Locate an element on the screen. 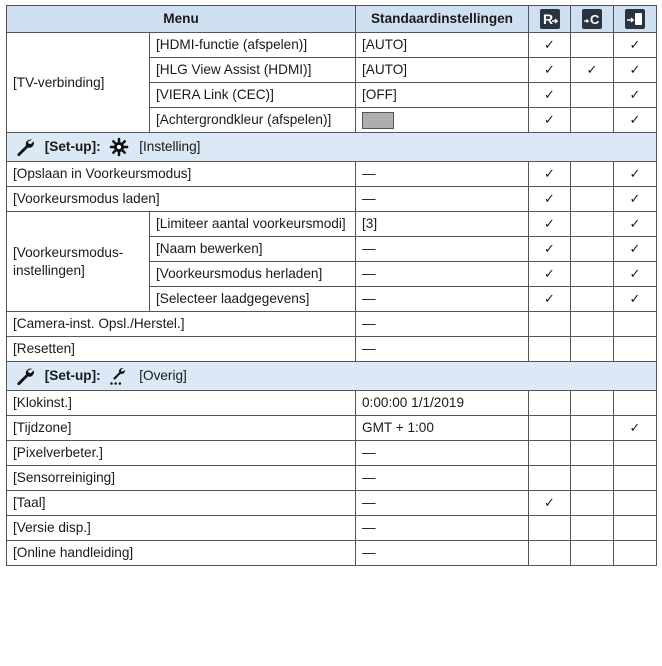  table-row: [Camera-inst. Opsl./Herstel.] — is located at coordinates (331, 324).